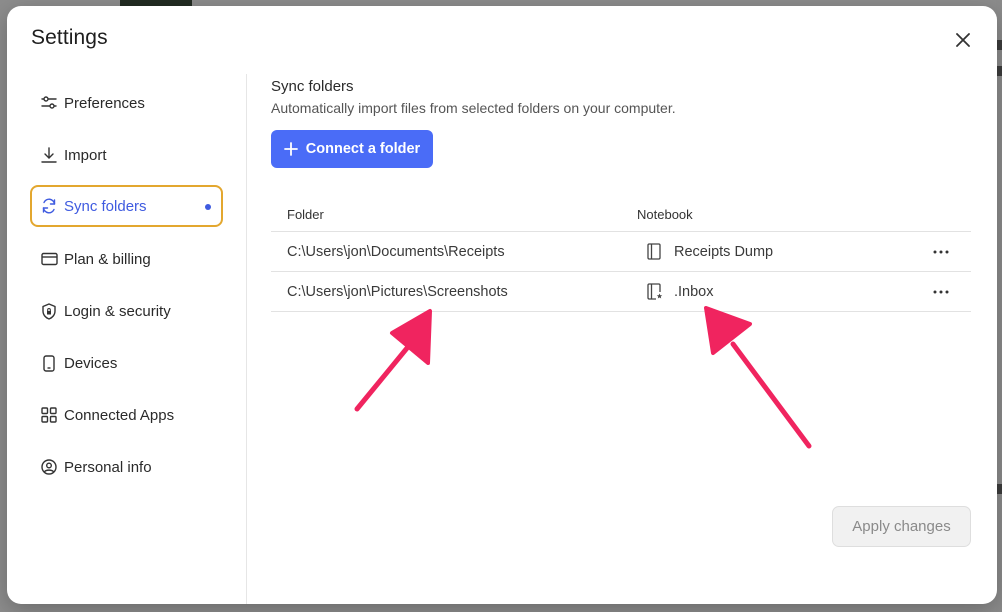 The width and height of the screenshot is (1002, 612). I want to click on apps-grid-icon, so click(49, 415).